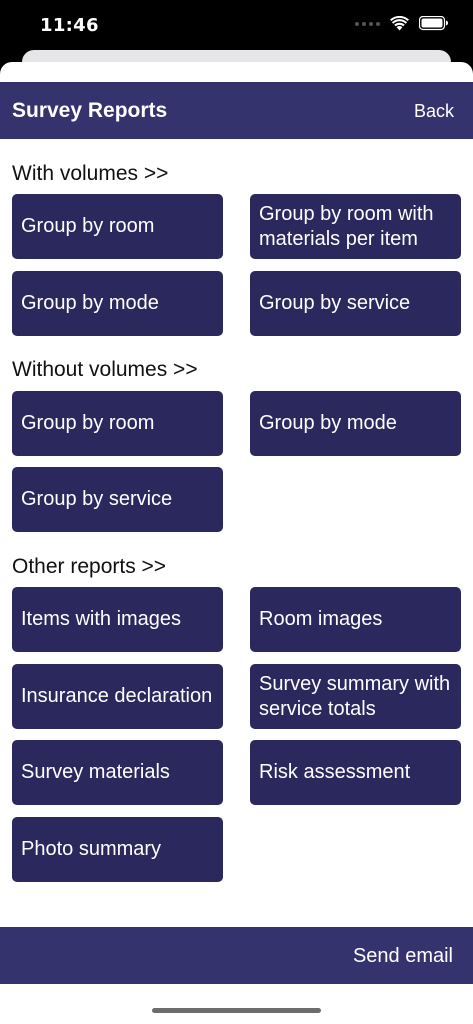  What do you see at coordinates (117, 499) in the screenshot?
I see `without-volumes-group-by-service-button: Group by service` at bounding box center [117, 499].